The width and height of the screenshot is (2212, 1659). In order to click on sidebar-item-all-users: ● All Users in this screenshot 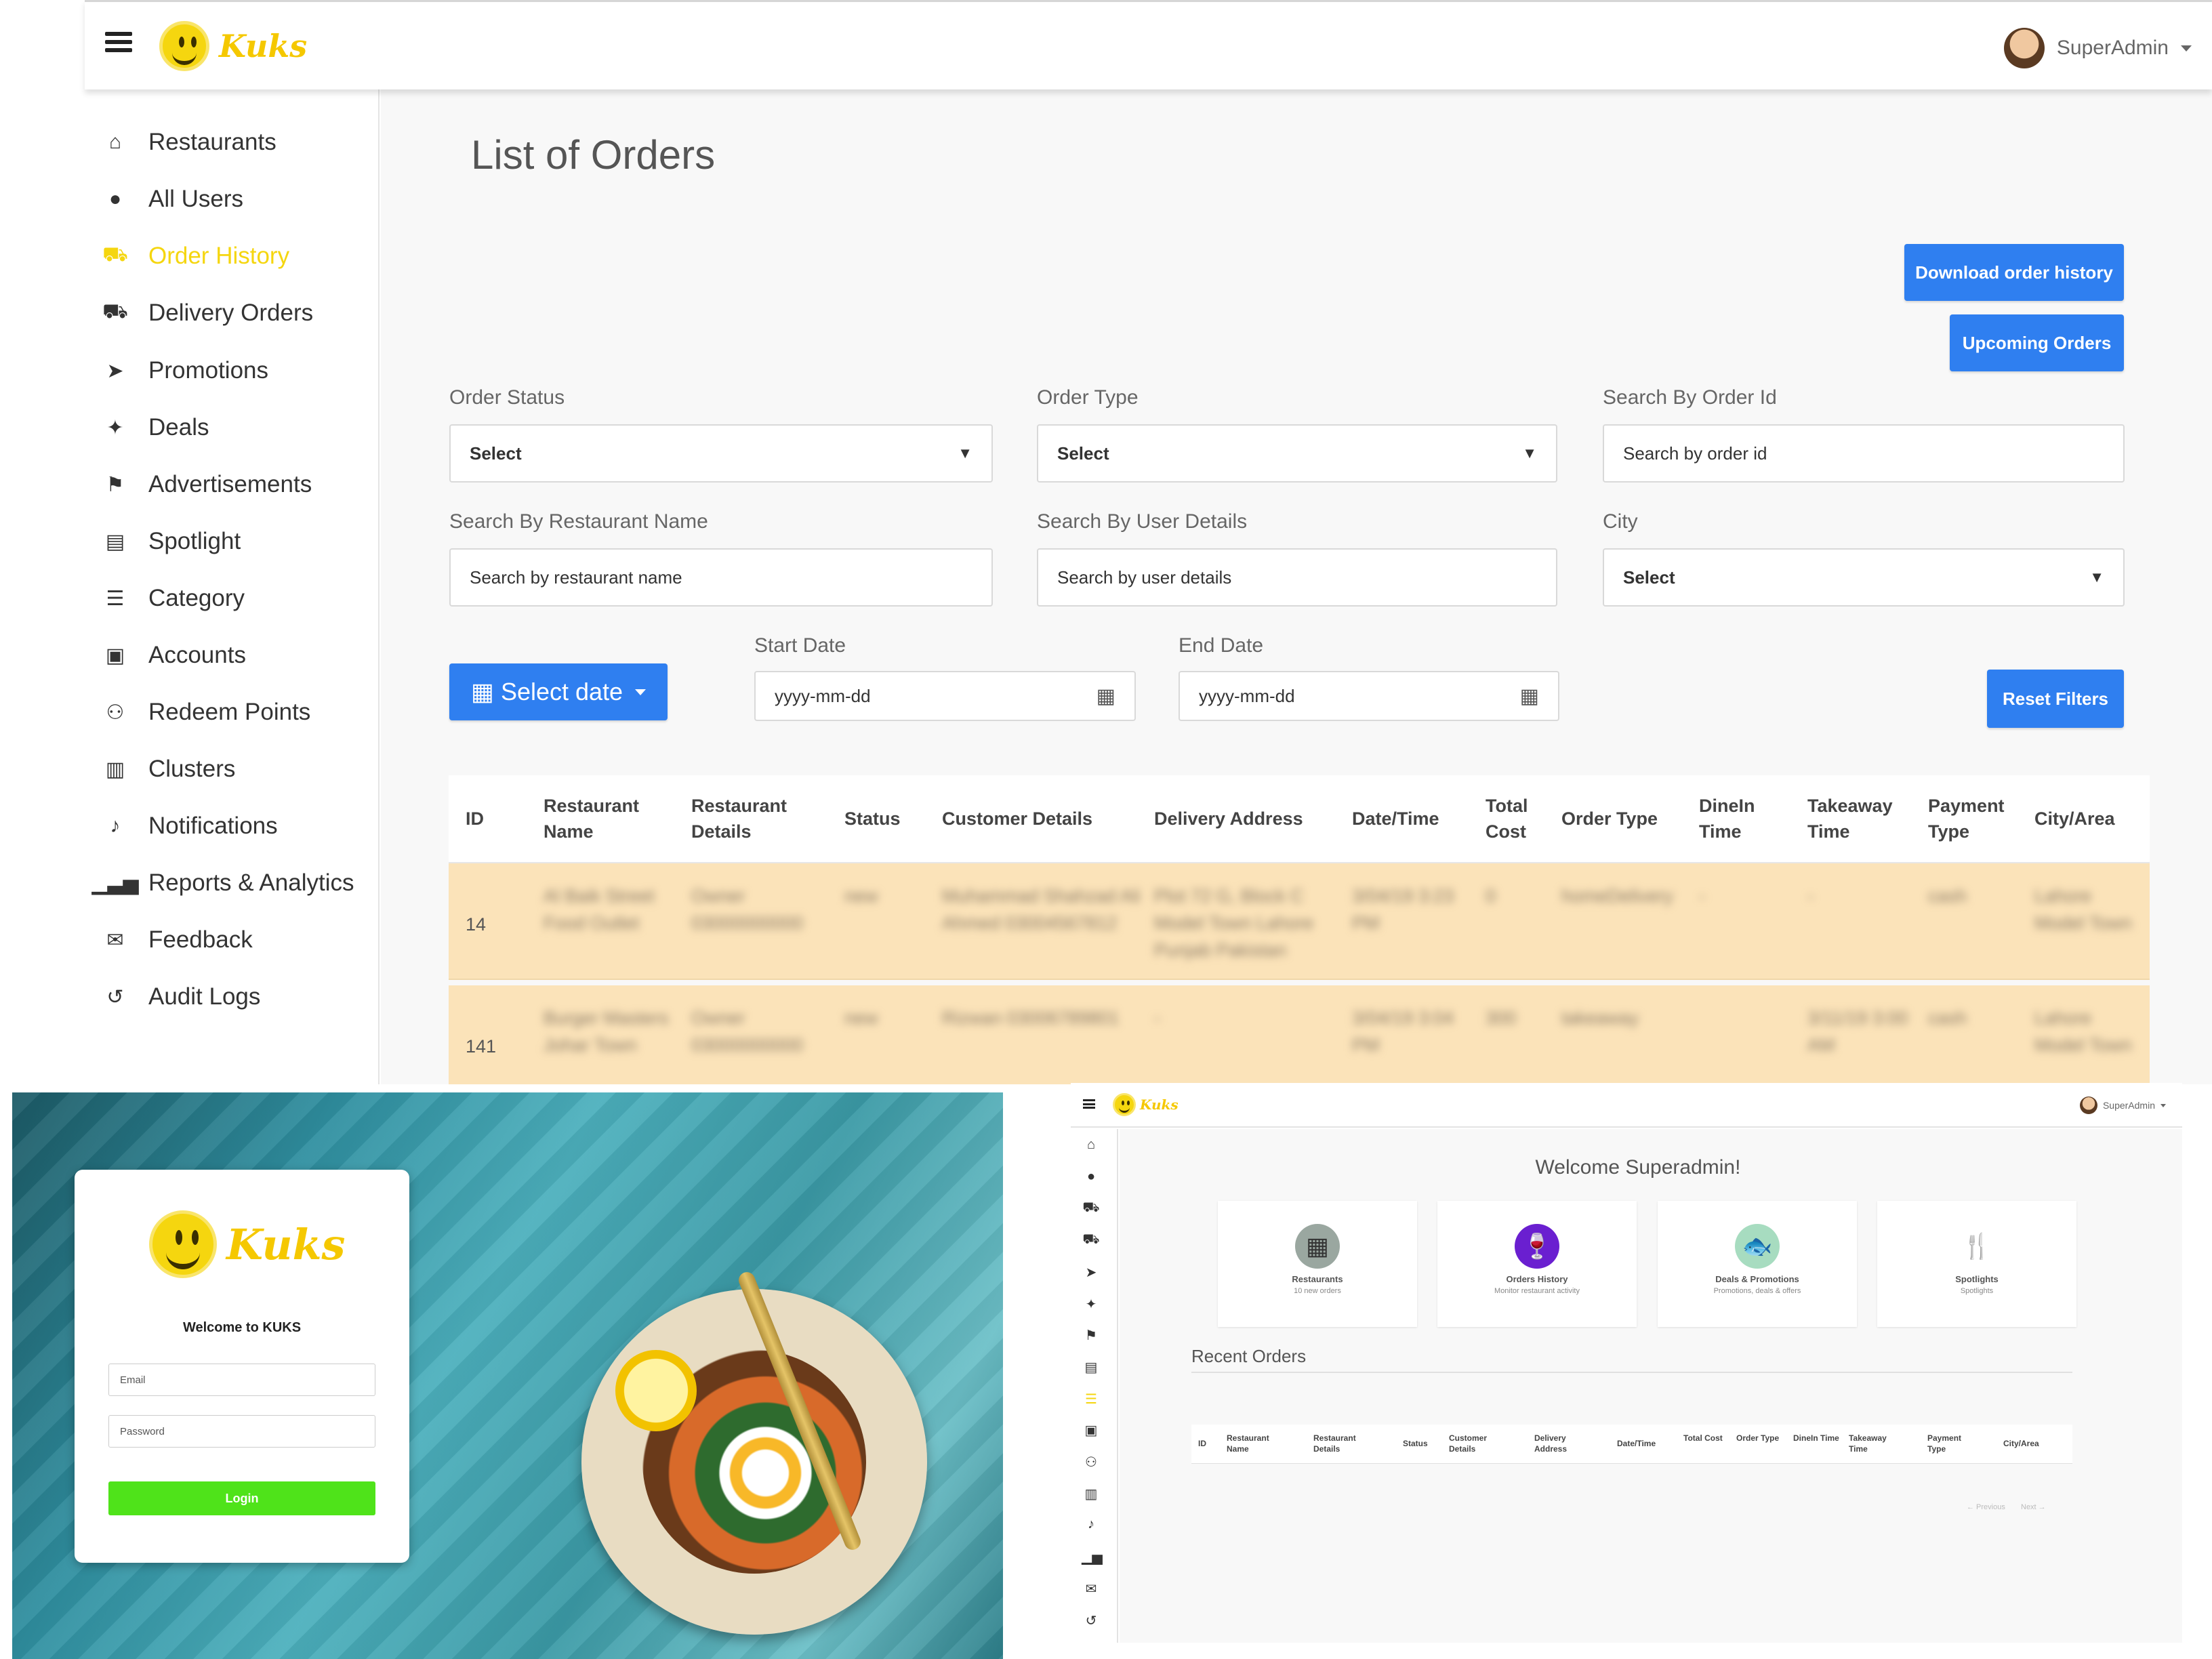, I will do `click(173, 199)`.